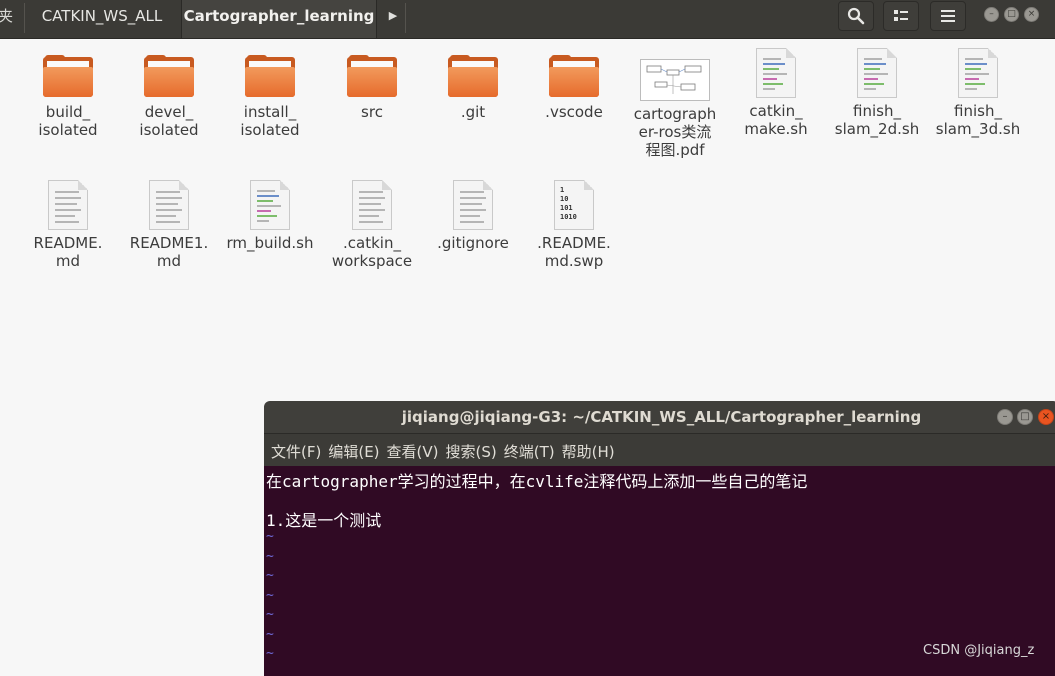 This screenshot has height=676, width=1055. I want to click on view-toggle-button, so click(901, 16).